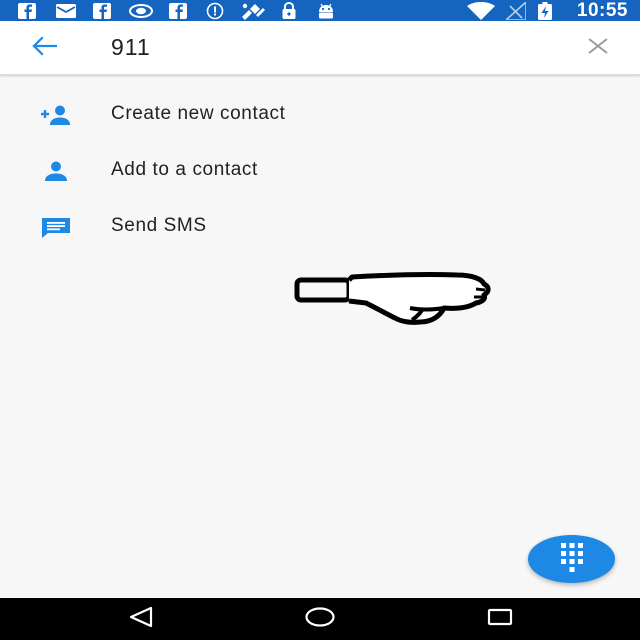 The width and height of the screenshot is (640, 640). I want to click on dialpad-button, so click(571, 559).